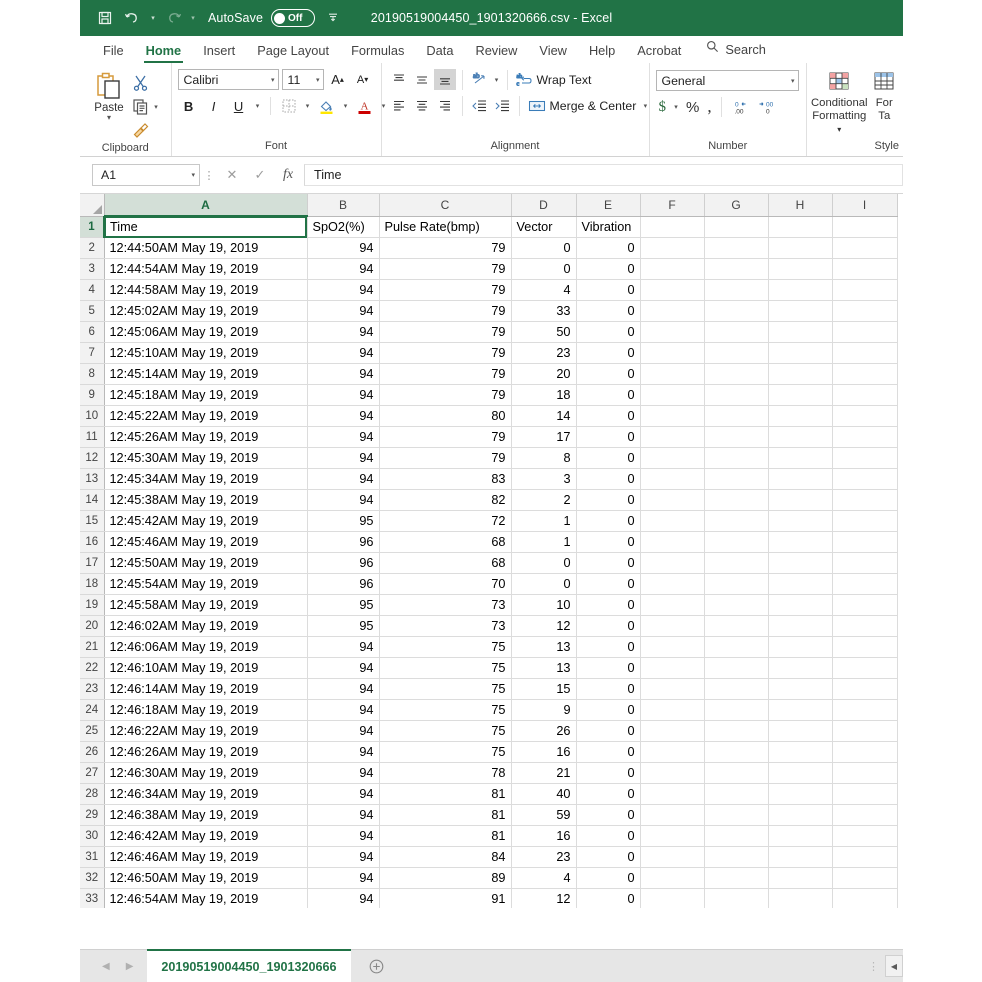  What do you see at coordinates (672, 290) in the screenshot?
I see `cell-F4` at bounding box center [672, 290].